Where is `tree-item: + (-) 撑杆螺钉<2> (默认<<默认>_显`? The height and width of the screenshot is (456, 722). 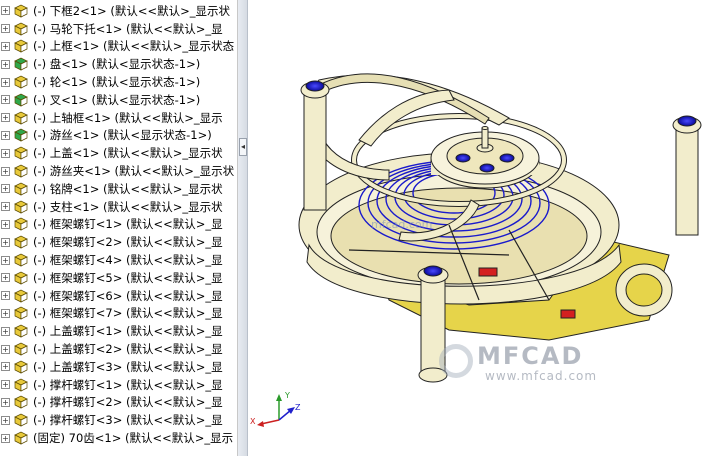
tree-item: + (-) 撑杆螺钉<2> (默认<<默认>_显 is located at coordinates (118, 403).